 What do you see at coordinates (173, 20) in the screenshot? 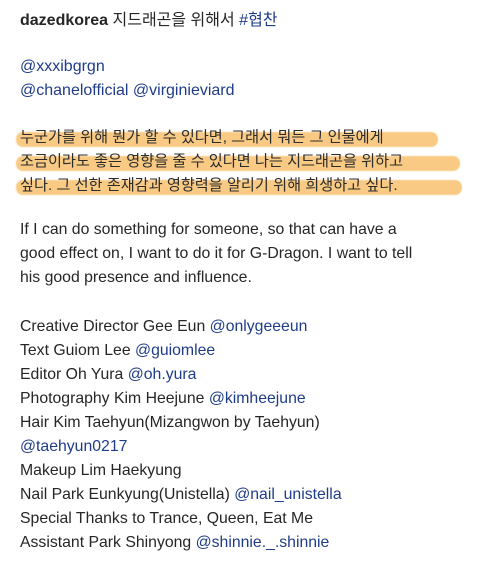
I see `caption-text: 지드래곤을 위해서` at bounding box center [173, 20].